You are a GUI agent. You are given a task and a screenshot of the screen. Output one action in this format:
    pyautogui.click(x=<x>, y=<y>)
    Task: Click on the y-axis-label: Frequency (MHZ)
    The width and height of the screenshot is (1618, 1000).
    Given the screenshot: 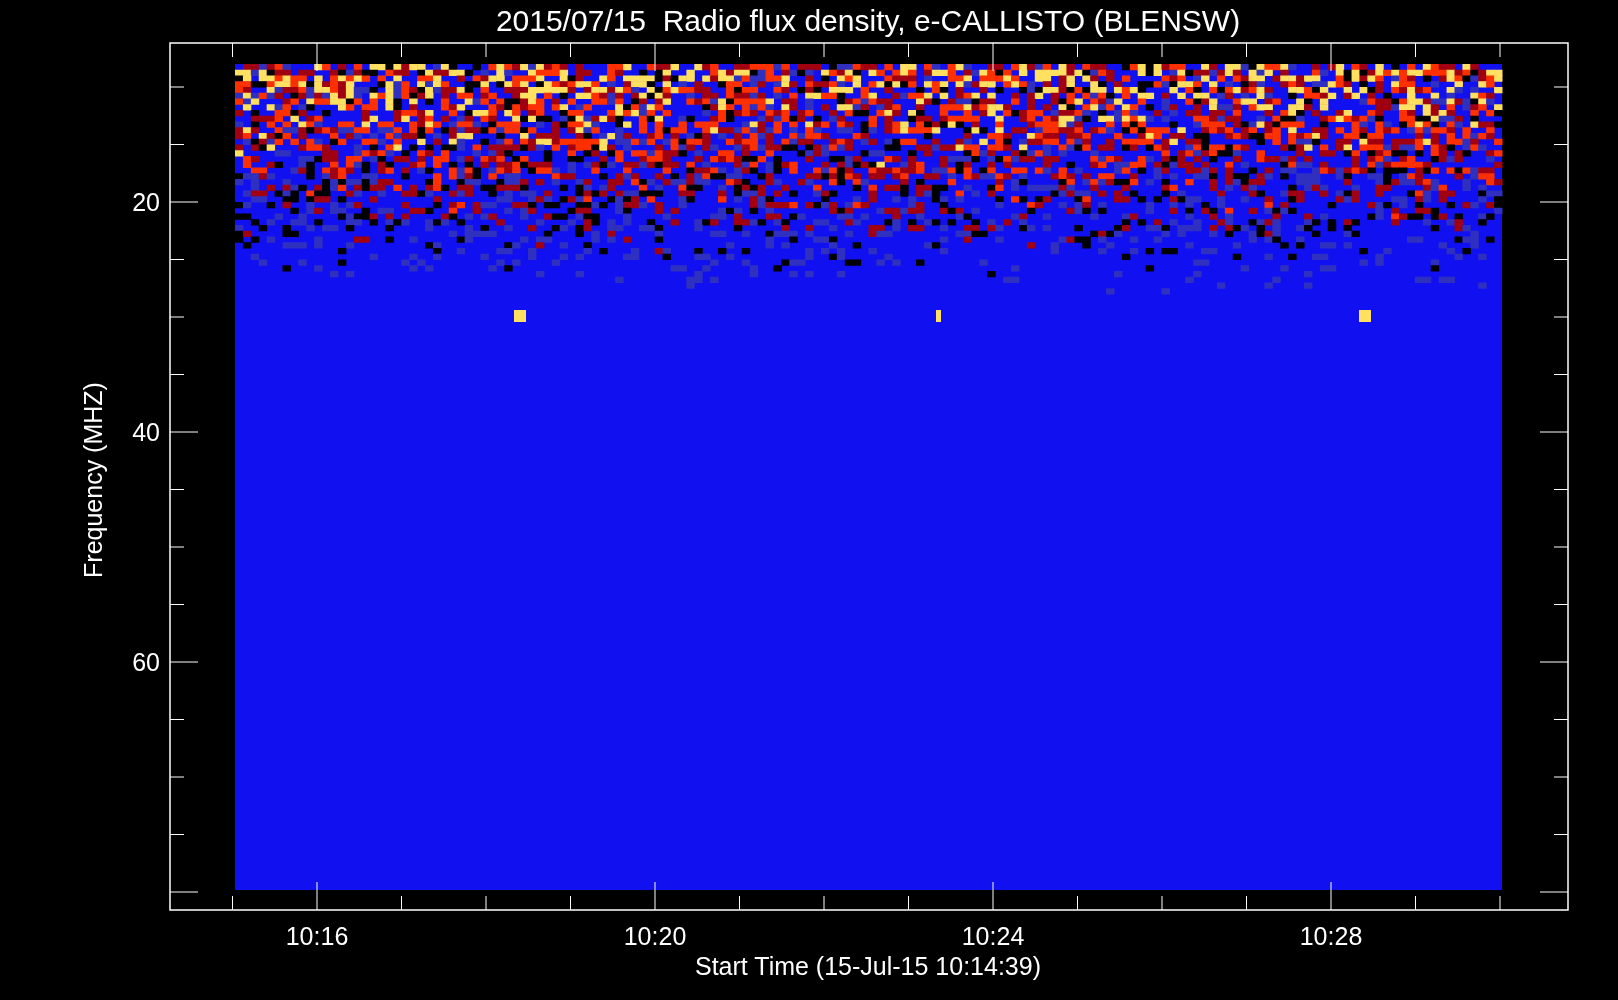 What is the action you would take?
    pyautogui.click(x=93, y=480)
    